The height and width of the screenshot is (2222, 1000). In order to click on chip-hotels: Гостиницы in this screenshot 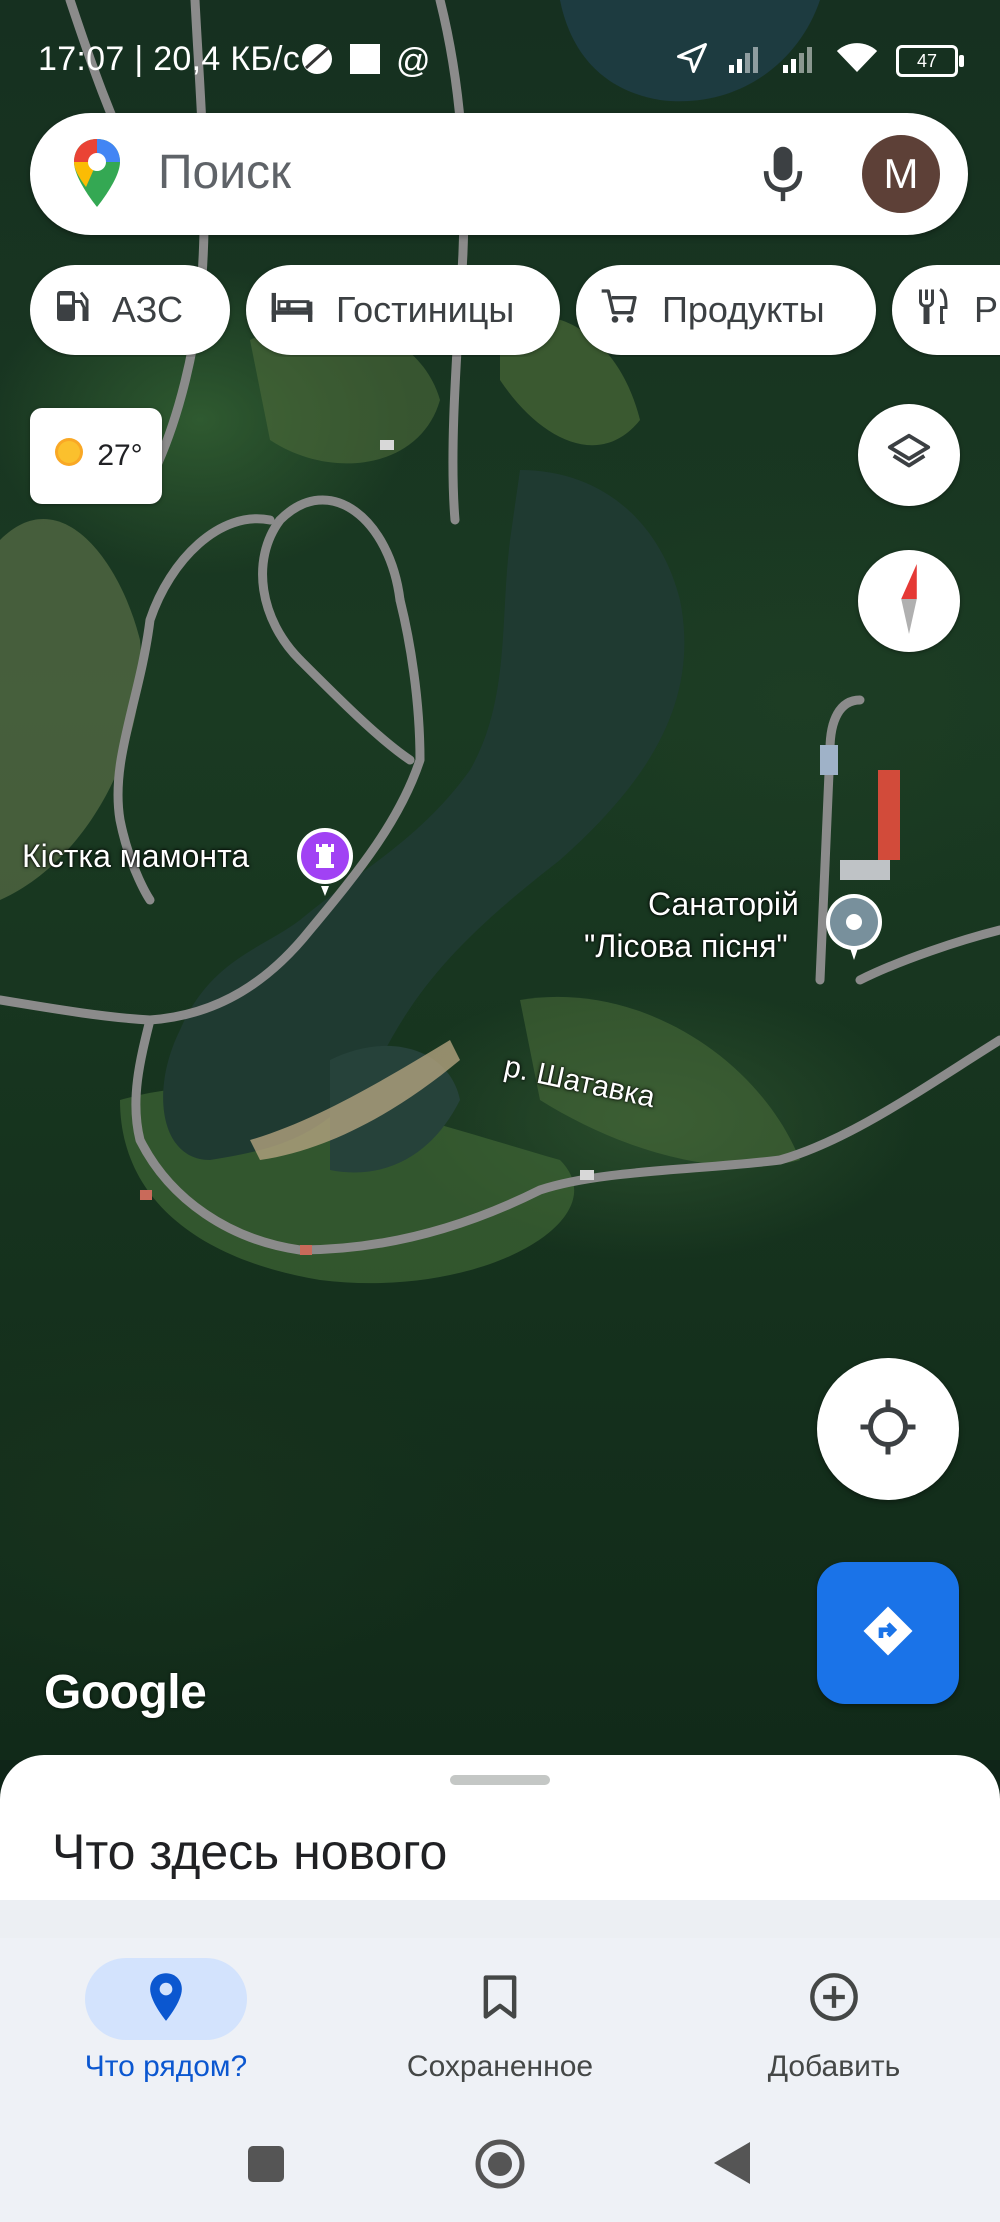, I will do `click(403, 310)`.